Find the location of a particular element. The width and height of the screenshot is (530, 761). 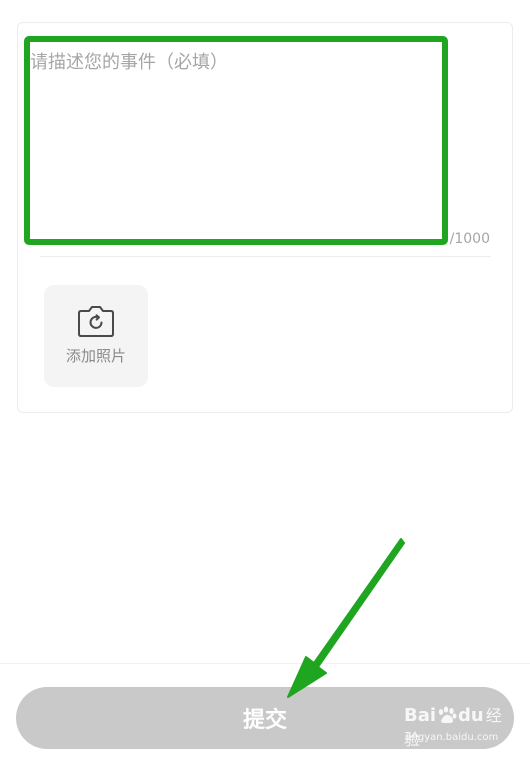

form-divider is located at coordinates (265, 256).